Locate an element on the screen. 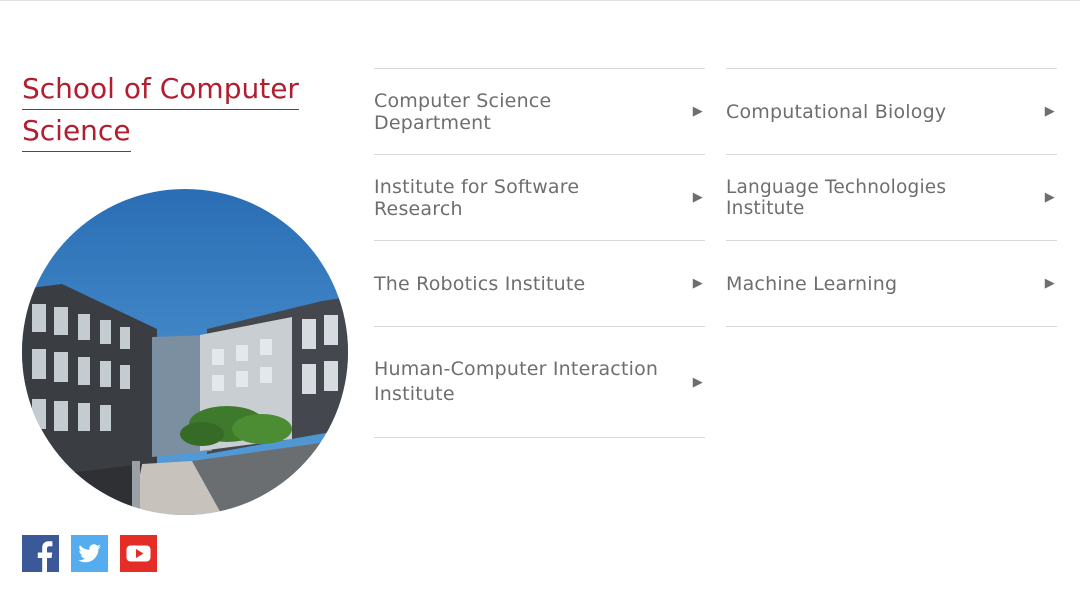  list-item: Computer Science Department ▶ is located at coordinates (539, 112).